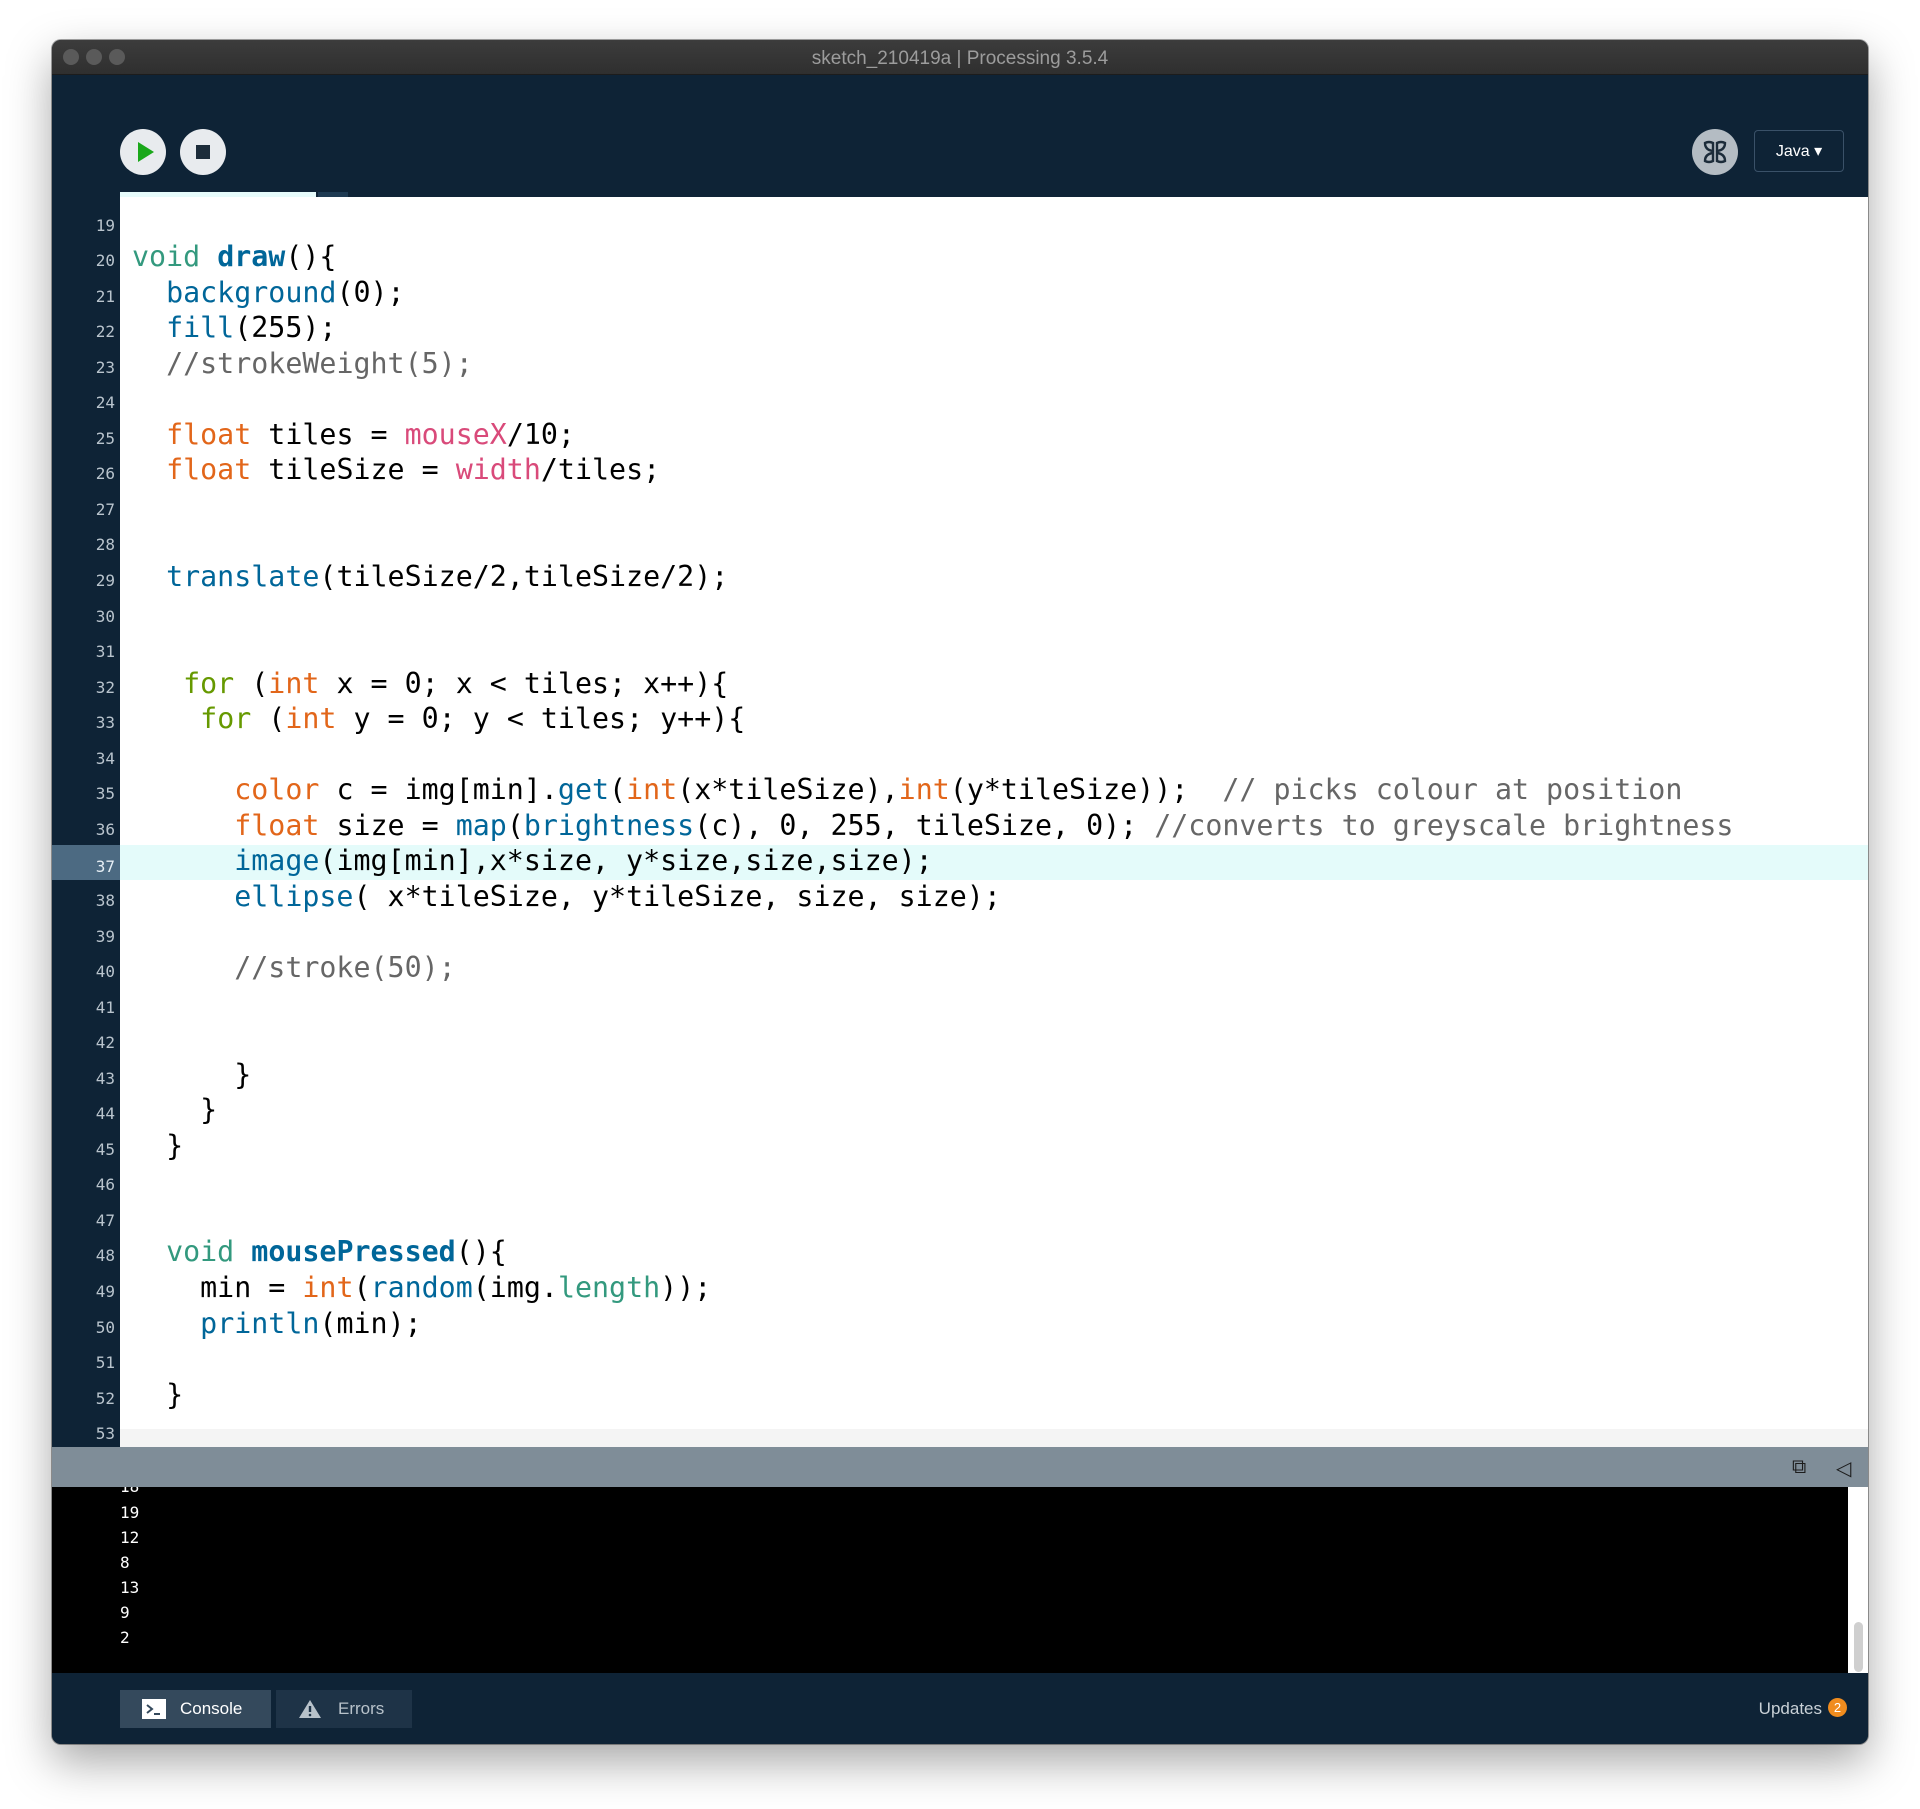  What do you see at coordinates (982, 1147) in the screenshot?
I see `code-line: 45 }` at bounding box center [982, 1147].